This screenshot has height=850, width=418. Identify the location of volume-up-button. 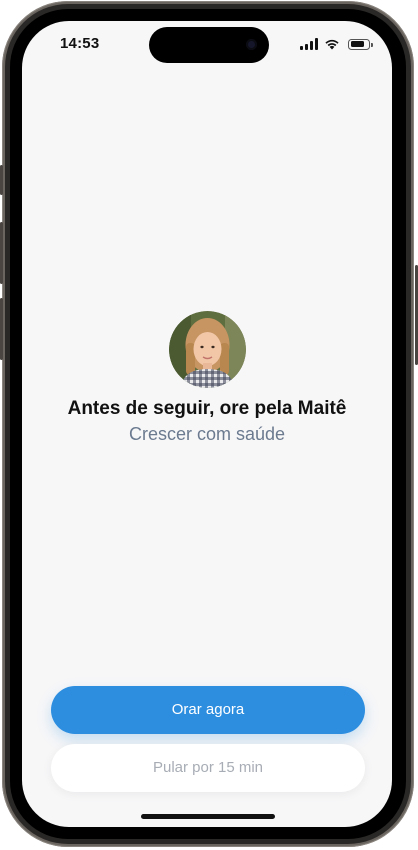
(1, 253).